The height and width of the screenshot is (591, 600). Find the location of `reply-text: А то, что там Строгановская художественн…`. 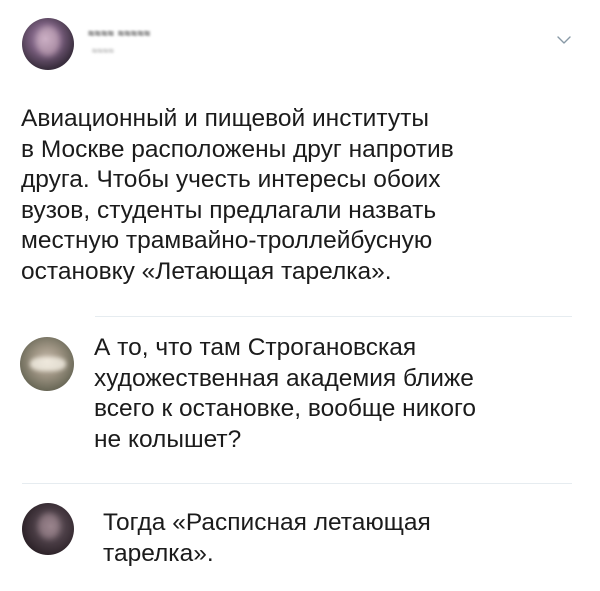

reply-text: А то, что там Строгановская художественн… is located at coordinates (285, 393).